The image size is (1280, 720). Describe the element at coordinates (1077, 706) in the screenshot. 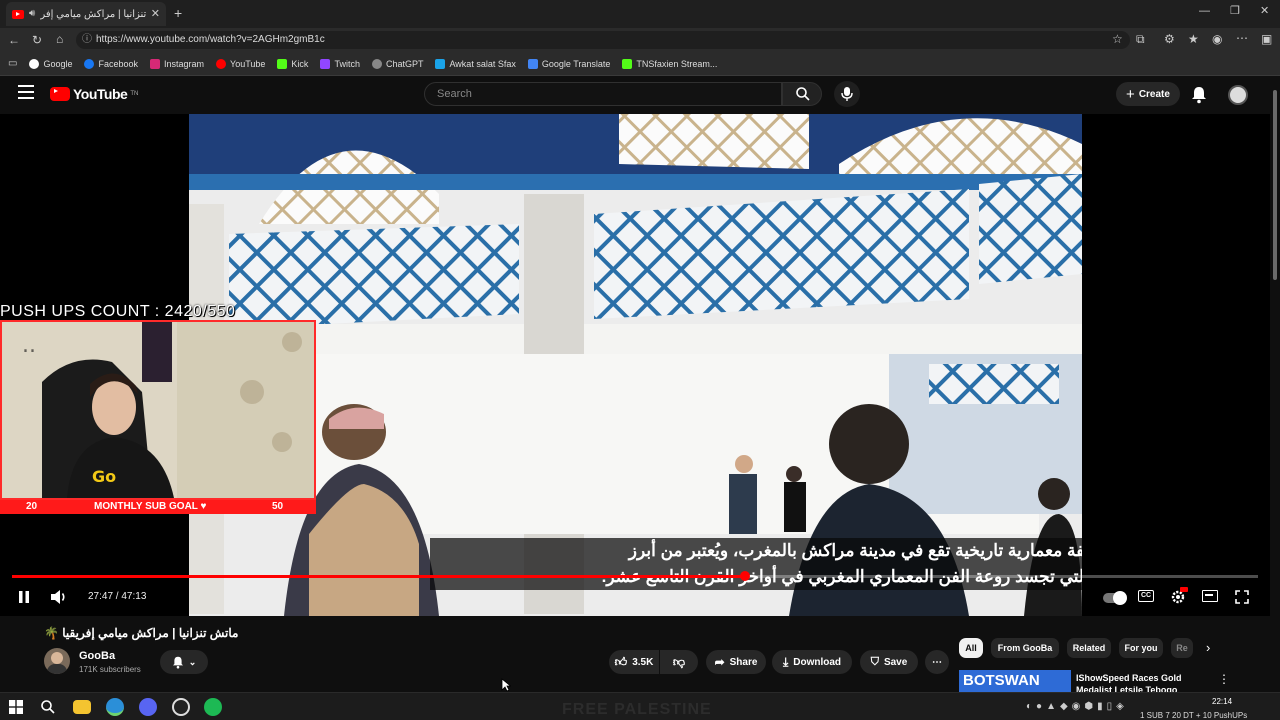

I see `system-tray-icons: ◐●▲◆◉⬢▮▯◈` at that location.